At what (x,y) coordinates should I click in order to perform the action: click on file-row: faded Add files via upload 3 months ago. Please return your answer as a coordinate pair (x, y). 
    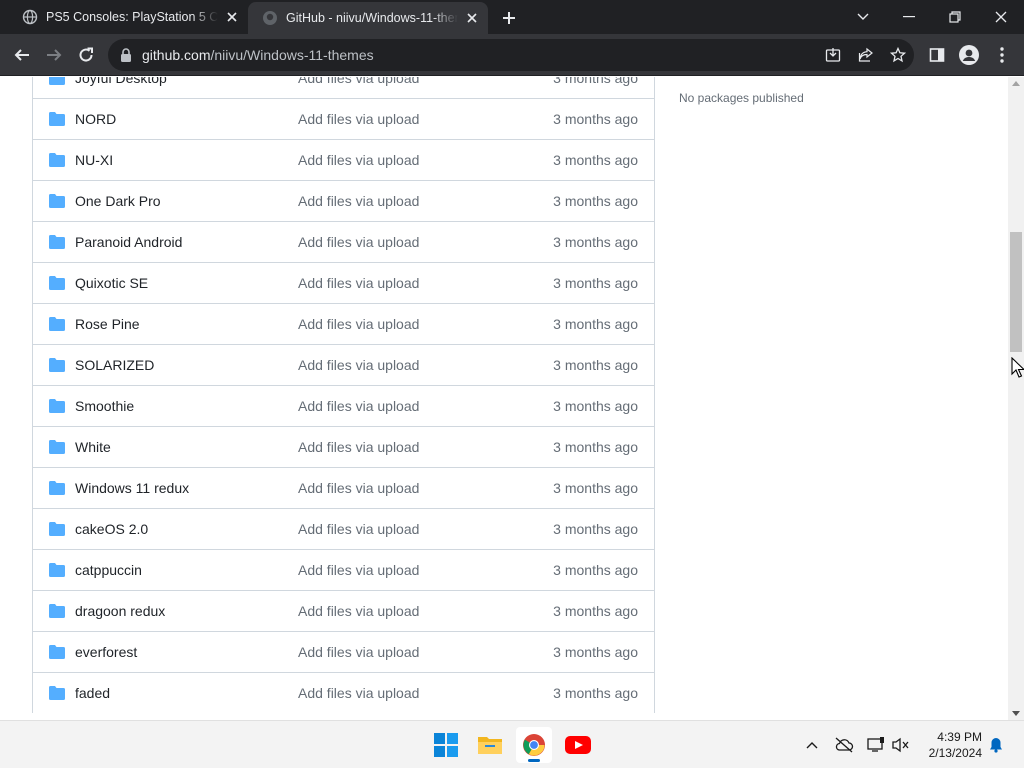
    Looking at the image, I should click on (343, 692).